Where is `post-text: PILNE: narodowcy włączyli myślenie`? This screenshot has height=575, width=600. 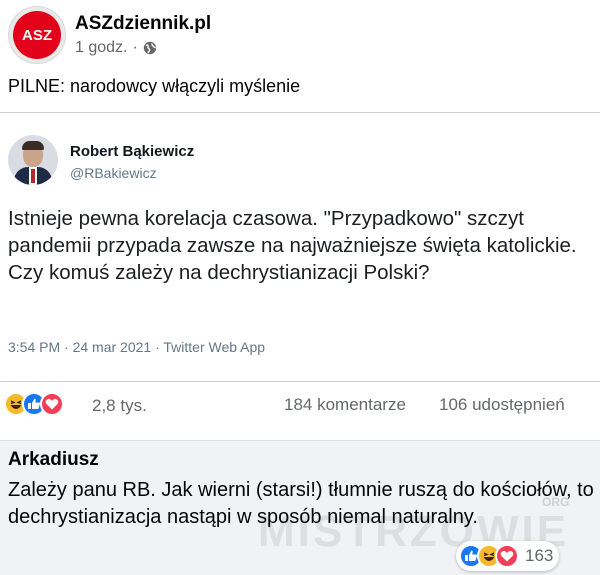
post-text: PILNE: narodowcy włączyli myślenie is located at coordinates (154, 86).